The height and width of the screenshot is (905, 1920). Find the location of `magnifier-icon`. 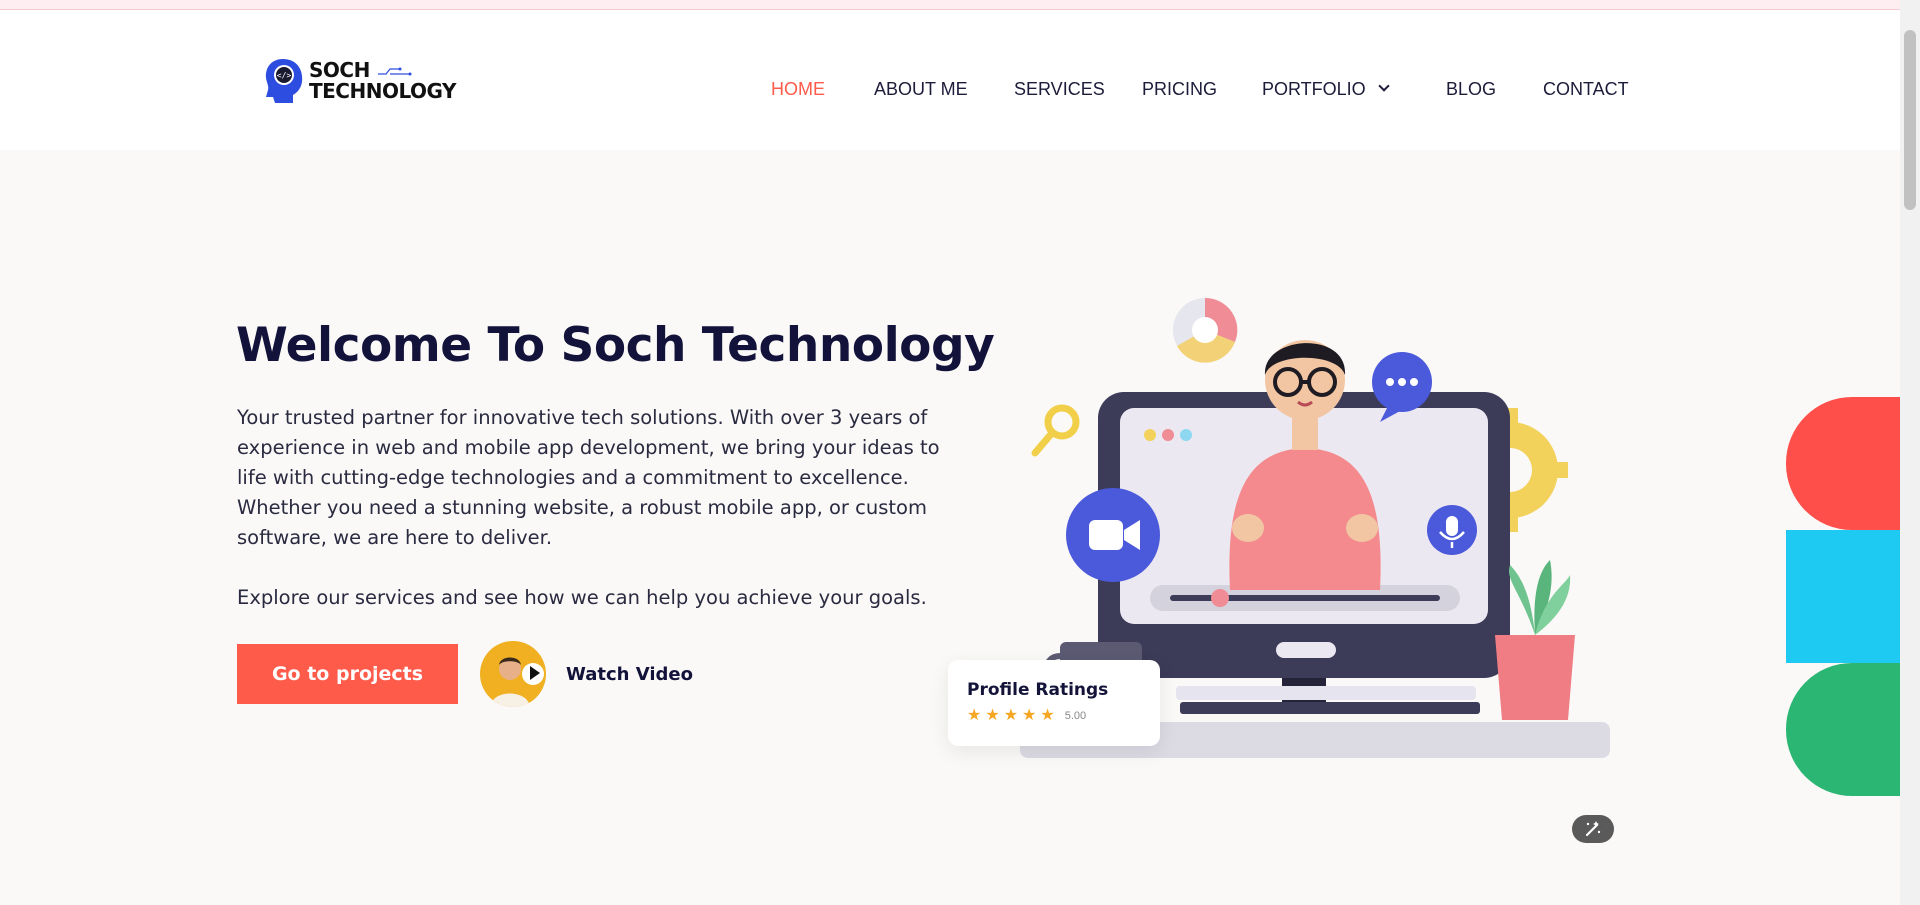

magnifier-icon is located at coordinates (1055, 430).